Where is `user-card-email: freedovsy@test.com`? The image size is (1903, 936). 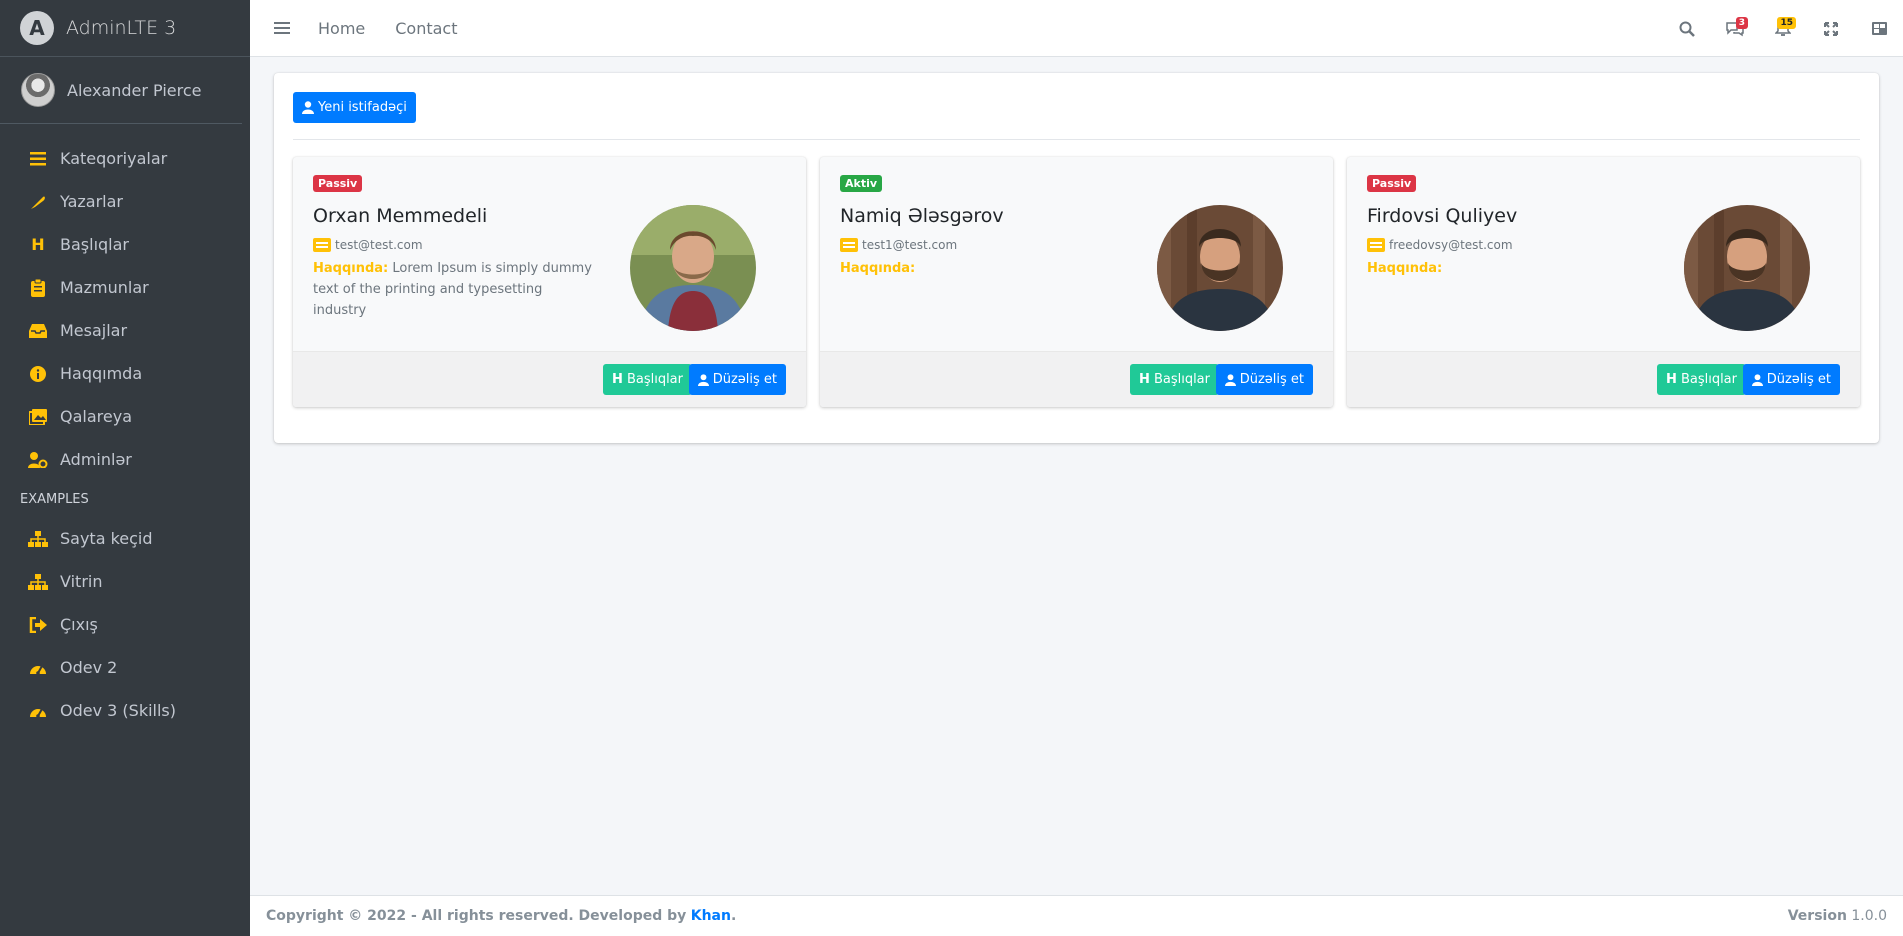 user-card-email: freedovsy@test.com is located at coordinates (1451, 245).